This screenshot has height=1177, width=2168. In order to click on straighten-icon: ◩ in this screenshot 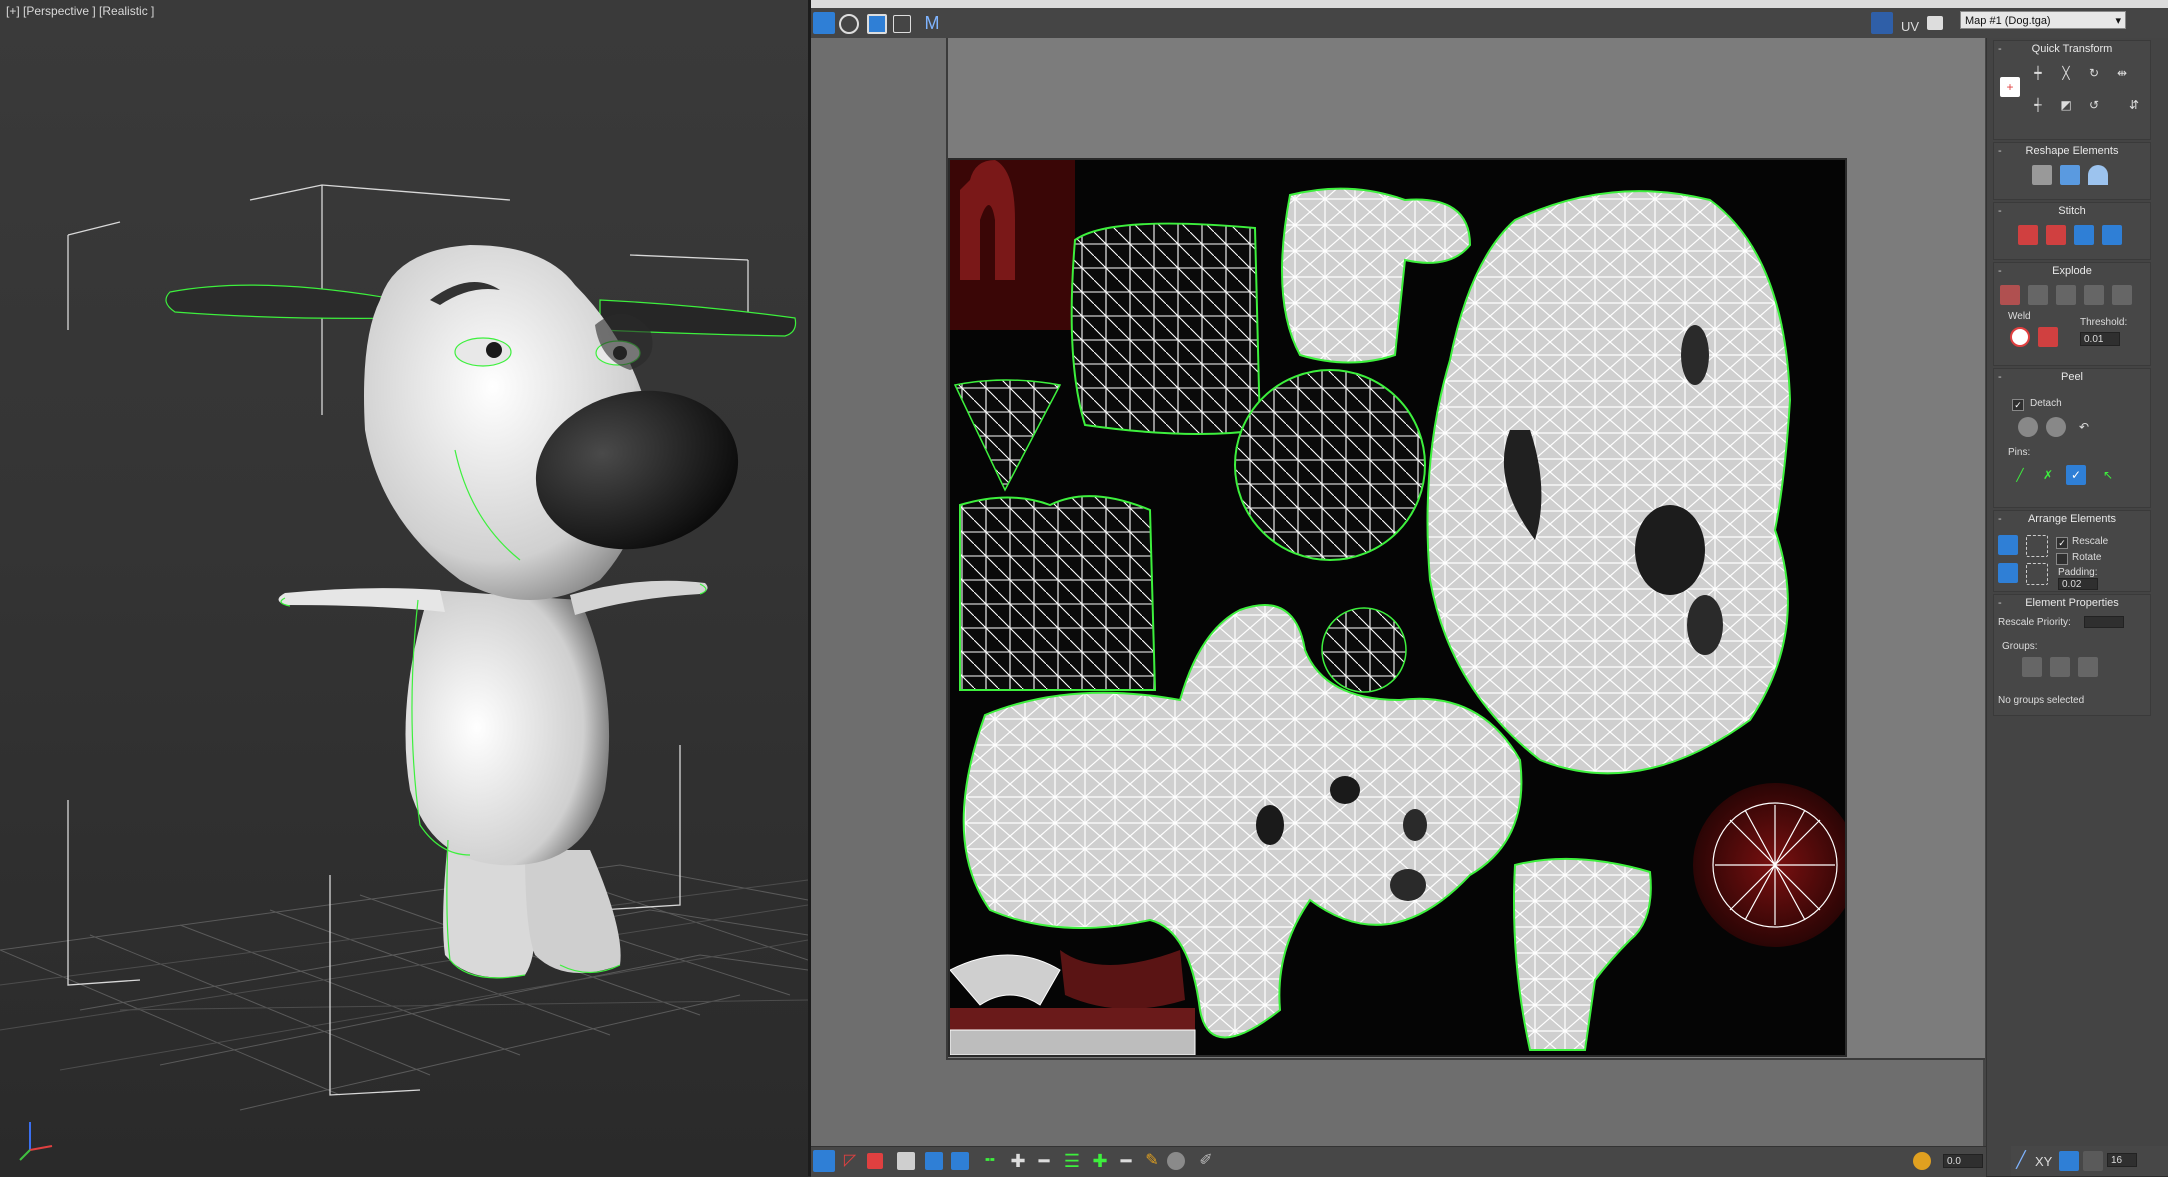, I will do `click(2066, 105)`.